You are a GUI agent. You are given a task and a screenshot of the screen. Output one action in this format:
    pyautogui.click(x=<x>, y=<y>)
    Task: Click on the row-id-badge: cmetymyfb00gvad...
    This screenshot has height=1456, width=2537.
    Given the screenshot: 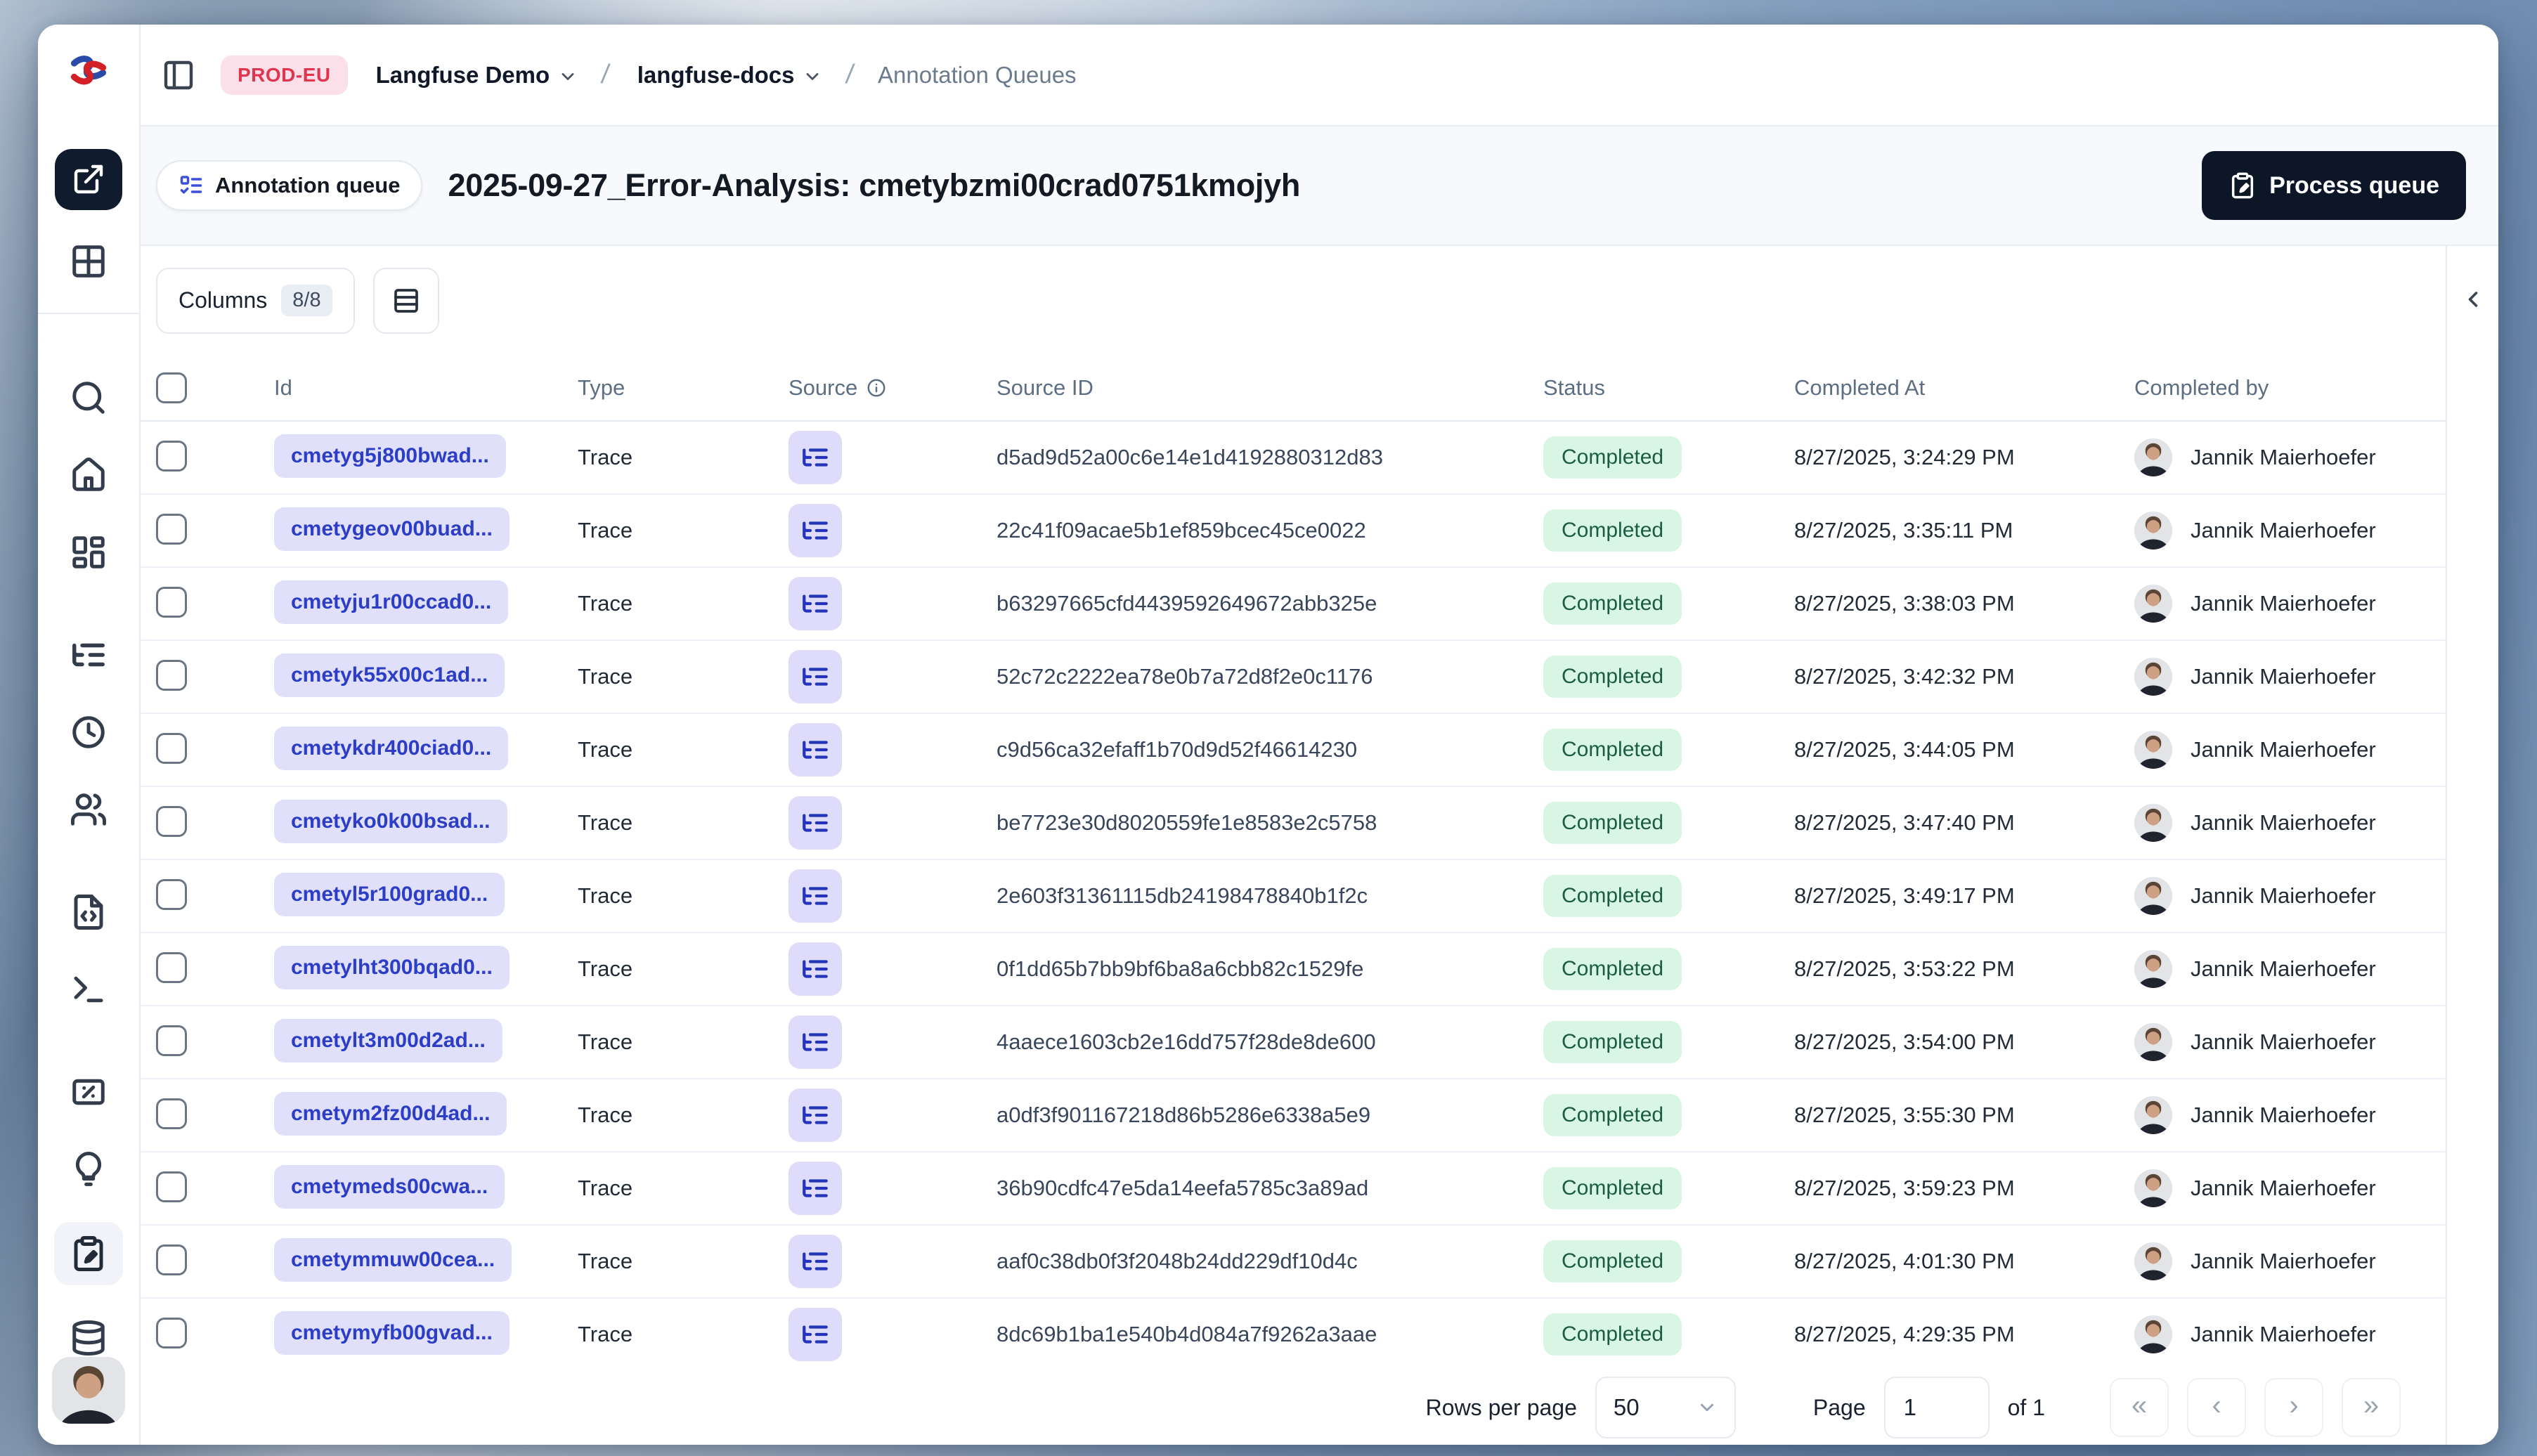 What is the action you would take?
    pyautogui.click(x=392, y=1333)
    